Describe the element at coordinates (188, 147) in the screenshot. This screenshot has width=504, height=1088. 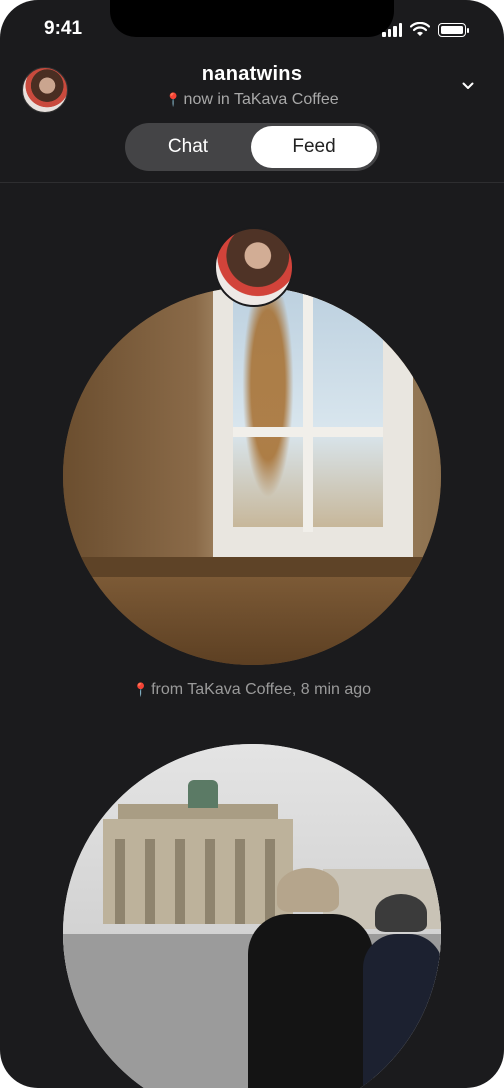
I see `tab-chat: Chat` at that location.